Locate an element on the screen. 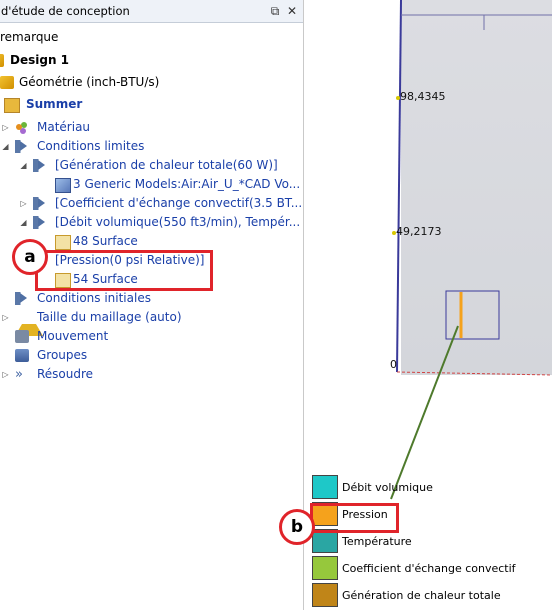  tree-item-label: Taille du maillage (auto) is located at coordinates (109, 317).